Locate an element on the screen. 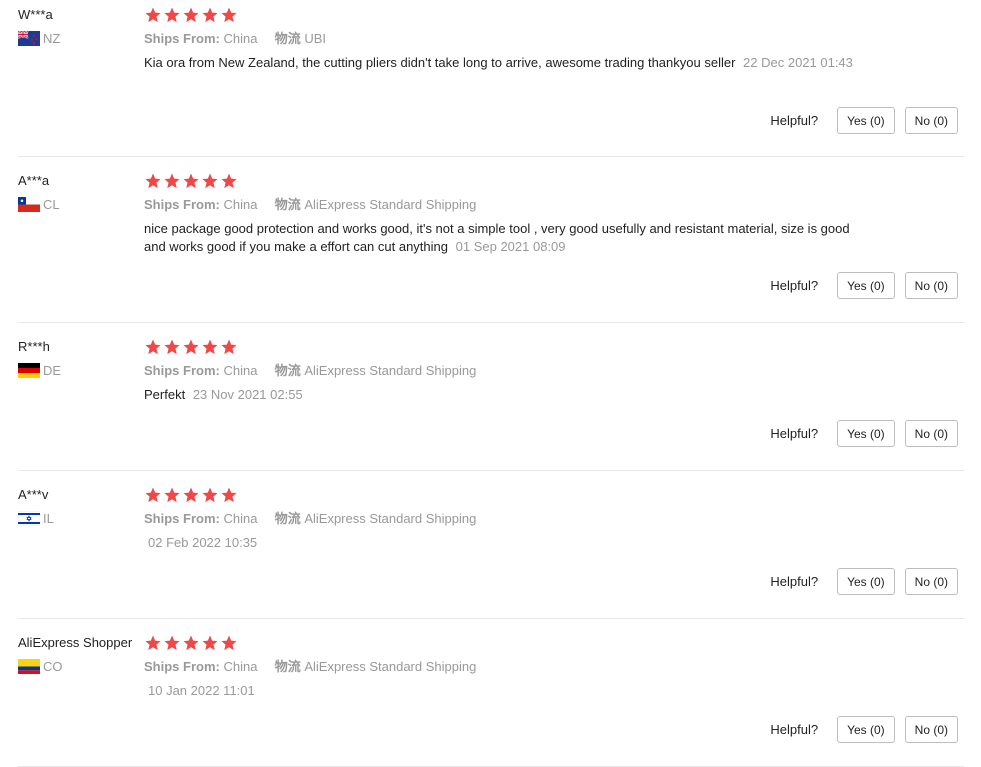  reviewer-name: A***a is located at coordinates (34, 180).